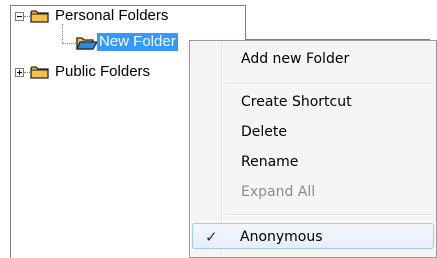 This screenshot has width=437, height=258. Describe the element at coordinates (264, 132) in the screenshot. I see `menu-item-label: Delete` at that location.